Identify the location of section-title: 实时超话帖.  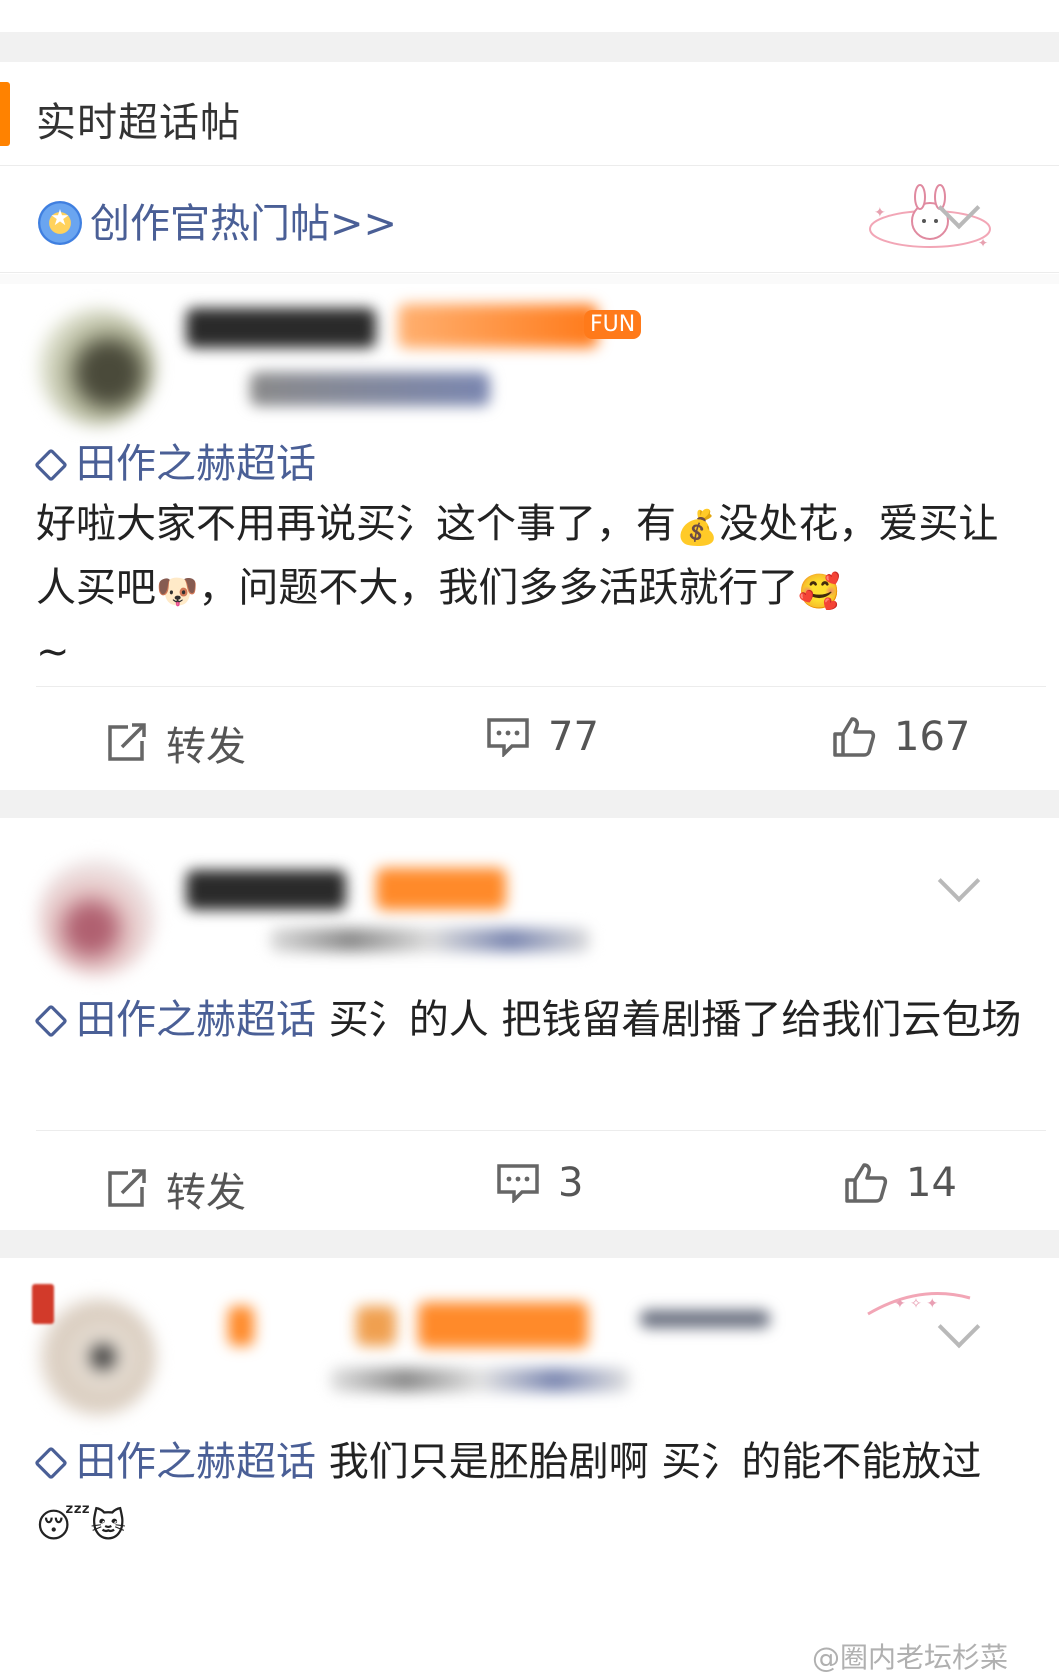
(138, 123).